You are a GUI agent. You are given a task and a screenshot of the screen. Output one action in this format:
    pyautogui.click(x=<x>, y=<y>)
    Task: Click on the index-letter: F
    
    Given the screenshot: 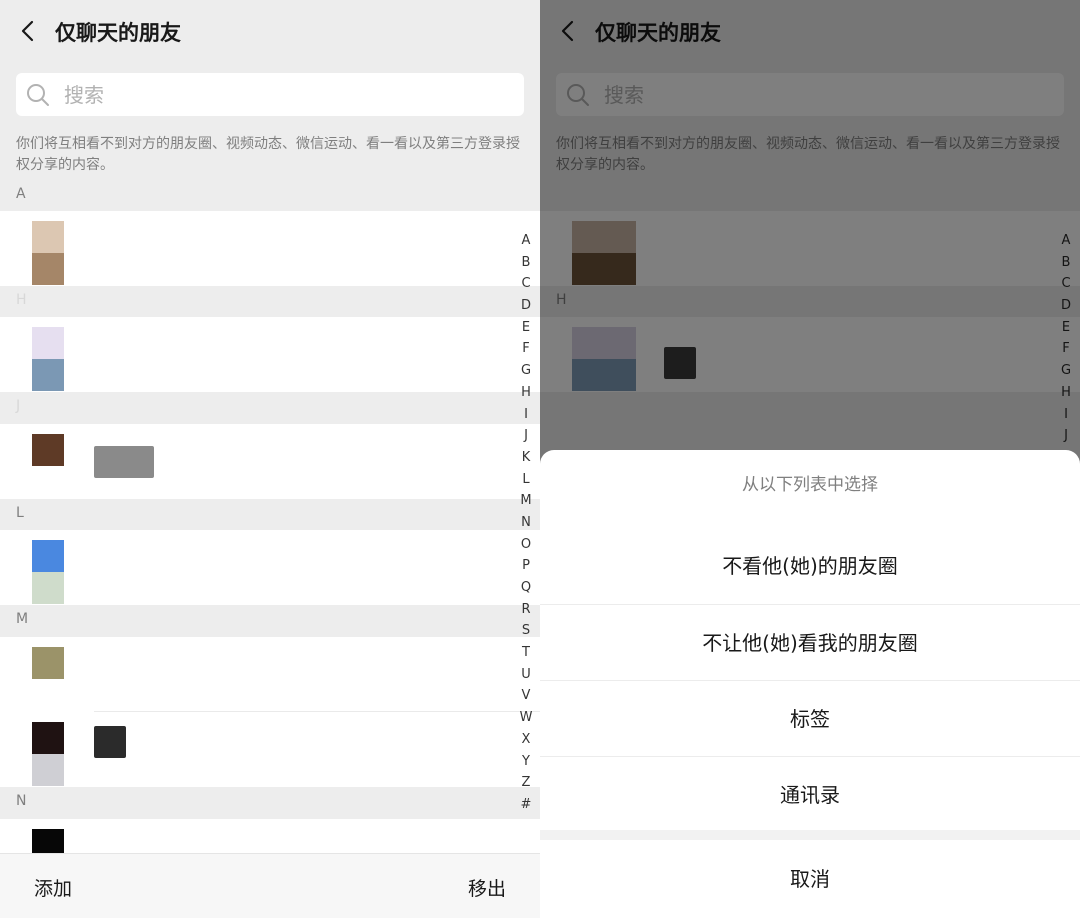 What is the action you would take?
    pyautogui.click(x=526, y=349)
    